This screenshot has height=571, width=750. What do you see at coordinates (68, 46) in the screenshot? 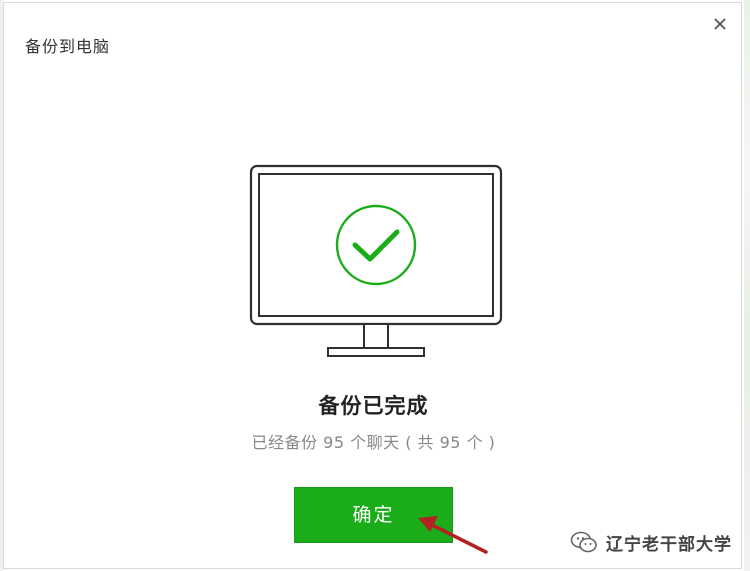
I see `dialog-title: 备份到电脑` at bounding box center [68, 46].